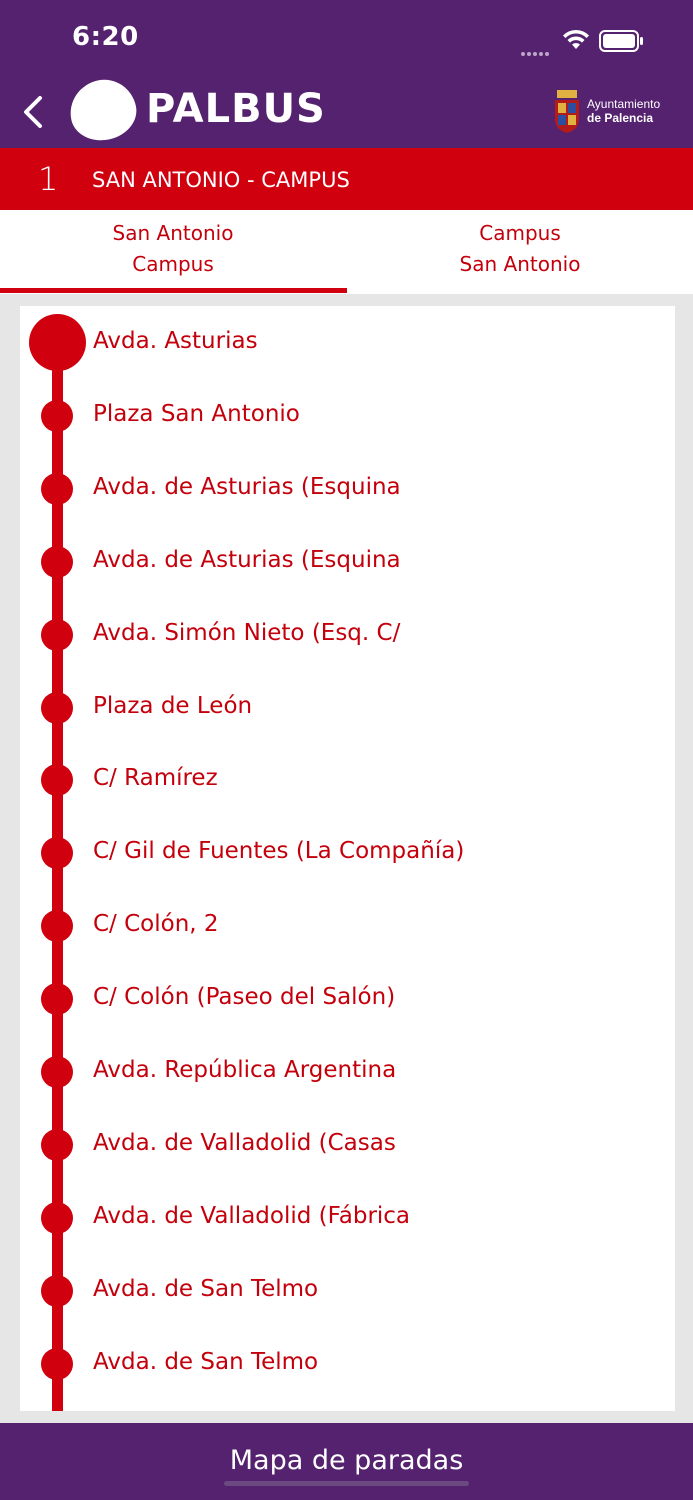 This screenshot has height=1500, width=693. I want to click on logo-text: PALBUS, so click(236, 109).